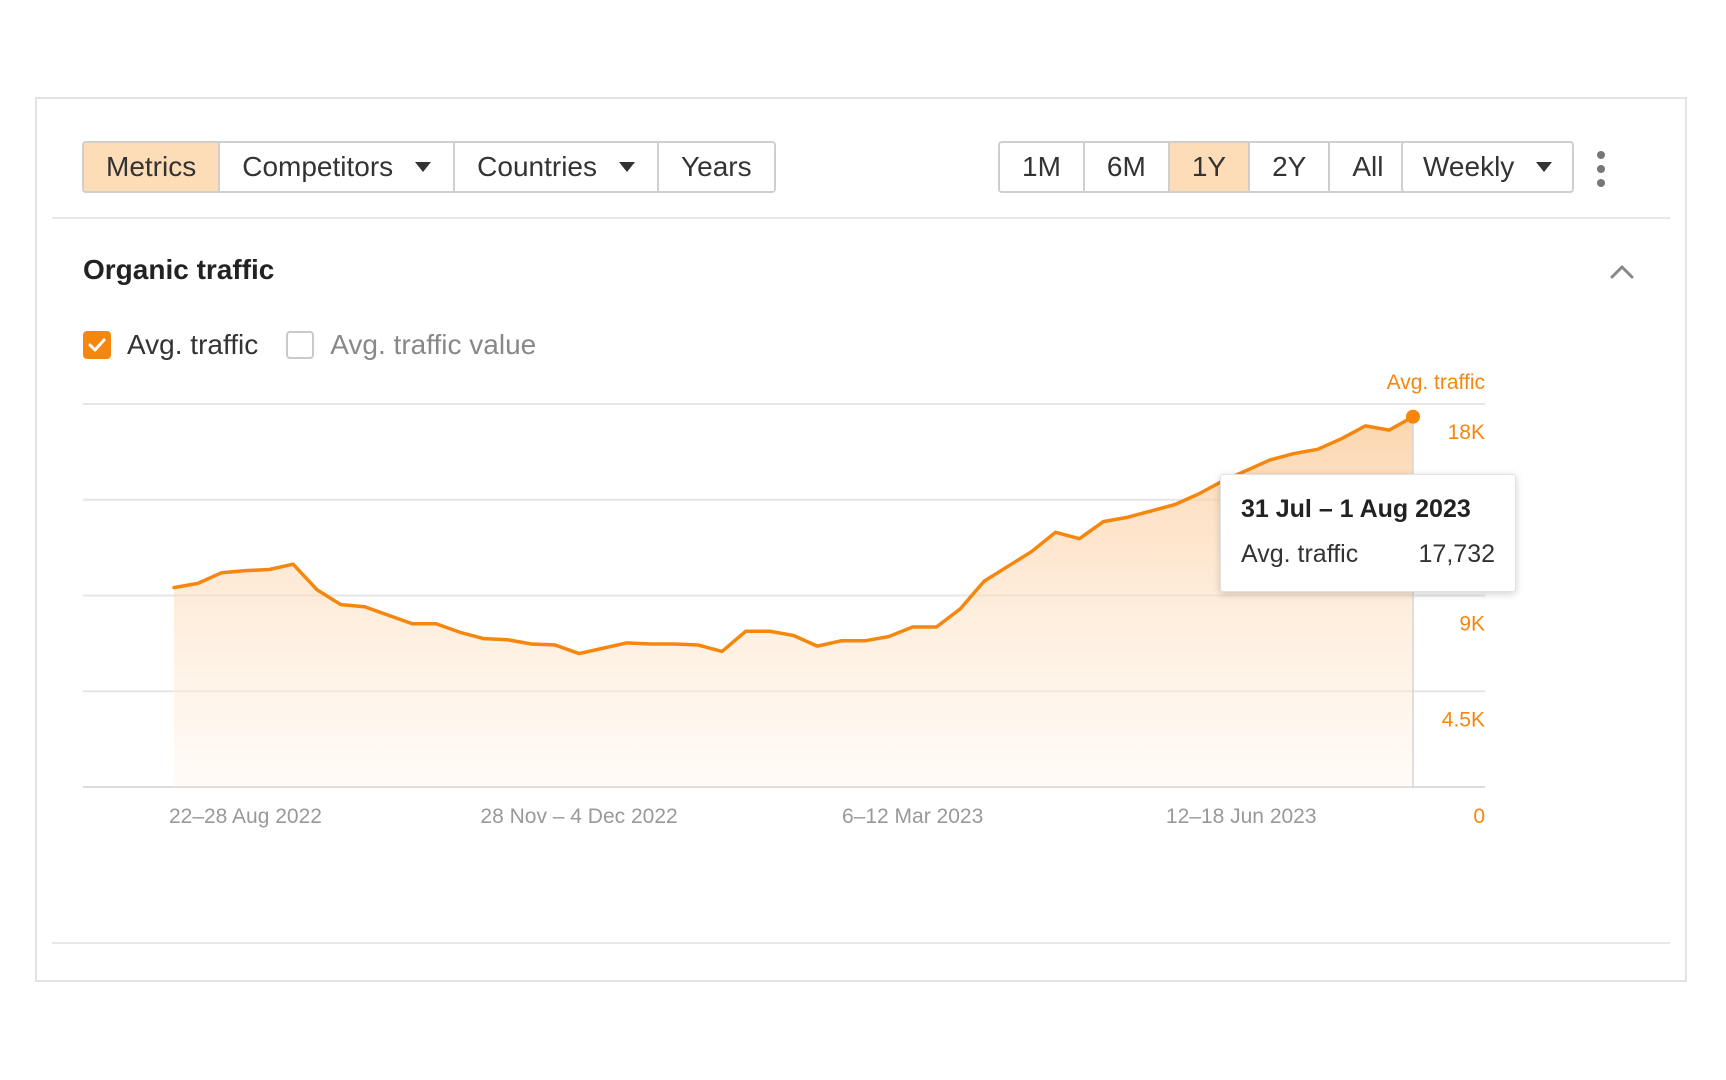  What do you see at coordinates (578, 816) in the screenshot?
I see `x-tick-label: 28 Nov – 4 Dec 2022` at bounding box center [578, 816].